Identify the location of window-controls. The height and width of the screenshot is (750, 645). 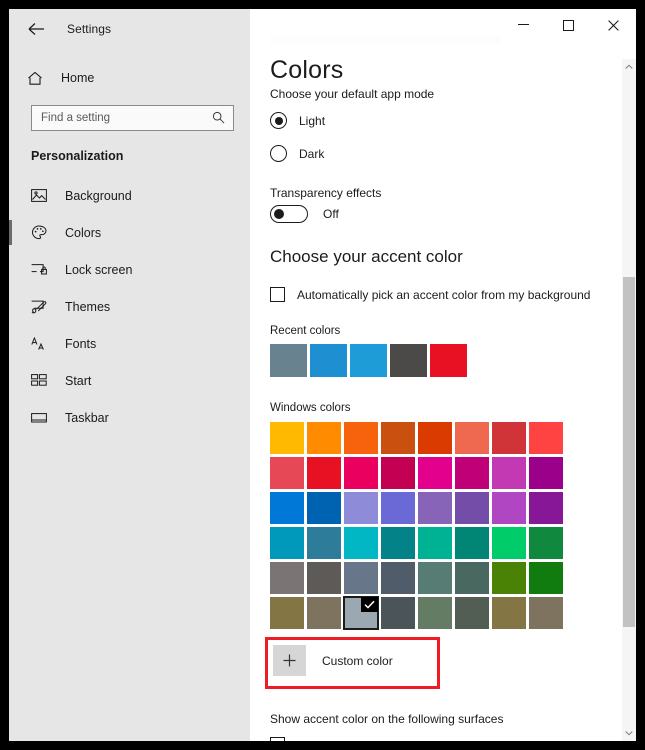
(568, 25).